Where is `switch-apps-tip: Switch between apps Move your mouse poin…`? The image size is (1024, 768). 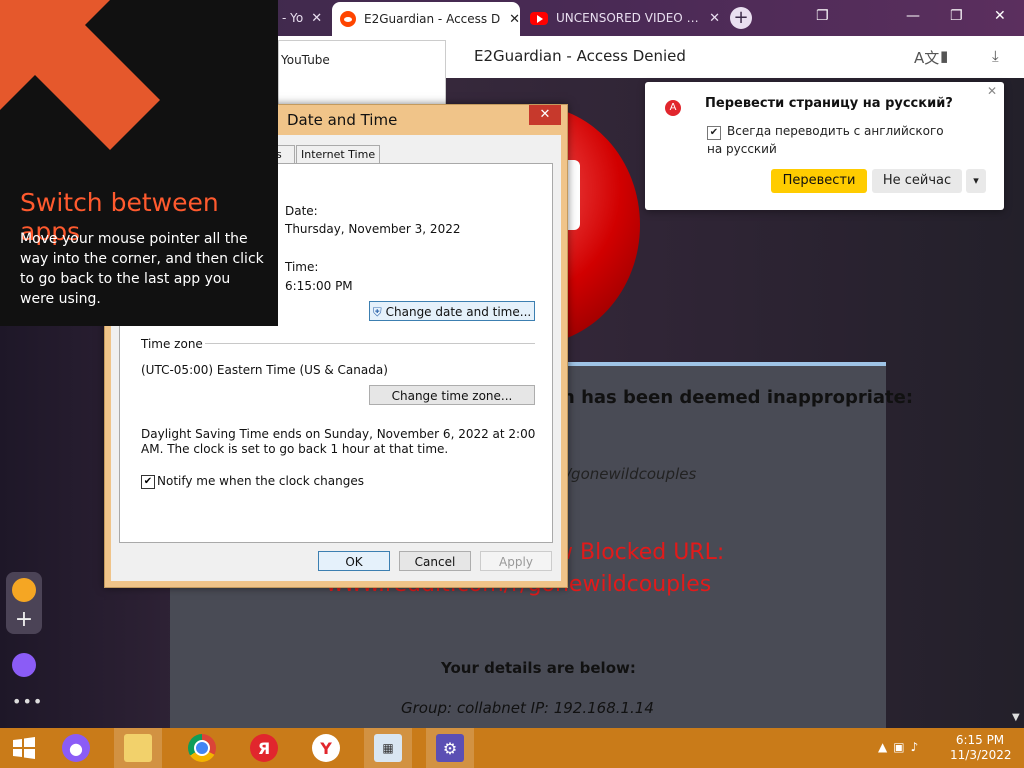 switch-apps-tip: Switch between apps Move your mouse poin… is located at coordinates (139, 163).